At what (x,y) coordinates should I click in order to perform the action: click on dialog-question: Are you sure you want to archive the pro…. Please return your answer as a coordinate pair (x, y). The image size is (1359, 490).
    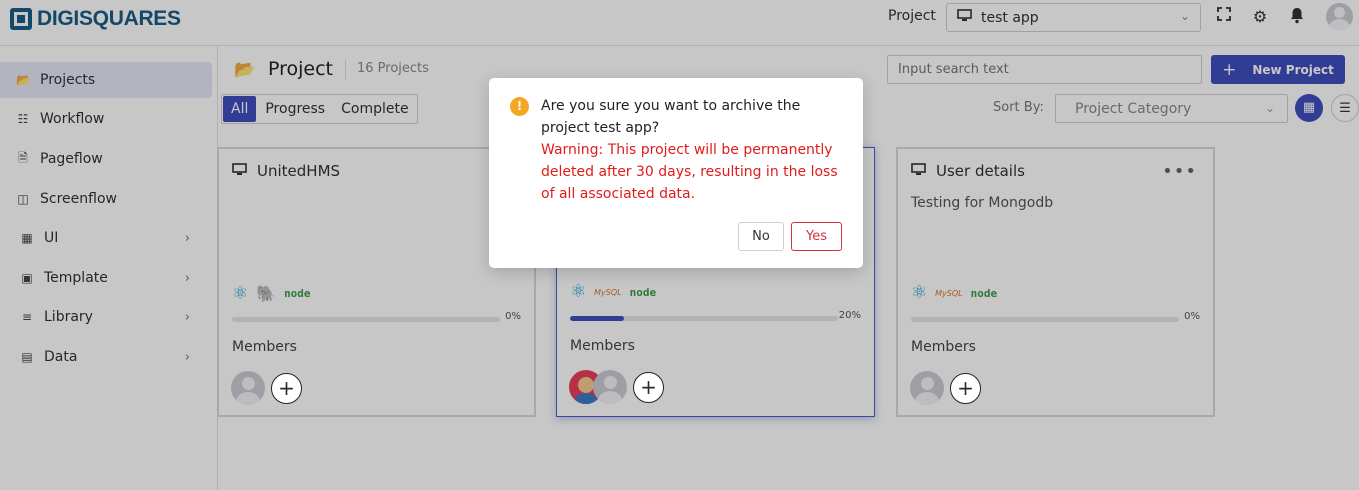
    Looking at the image, I should click on (671, 117).